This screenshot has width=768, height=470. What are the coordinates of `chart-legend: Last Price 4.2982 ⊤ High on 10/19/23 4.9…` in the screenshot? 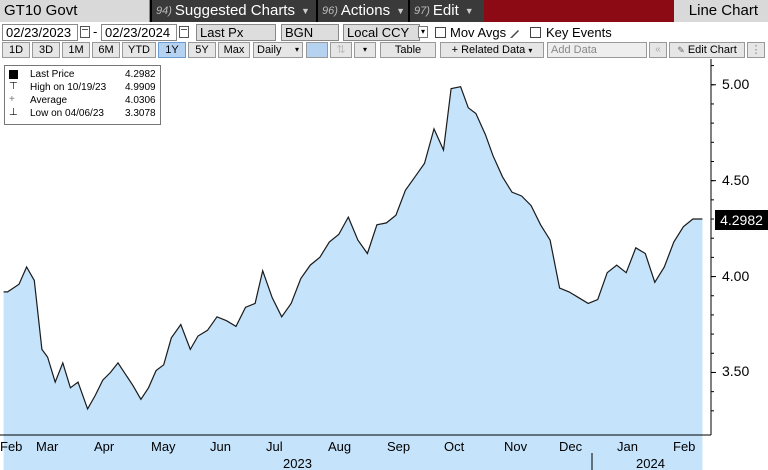 It's located at (82, 95).